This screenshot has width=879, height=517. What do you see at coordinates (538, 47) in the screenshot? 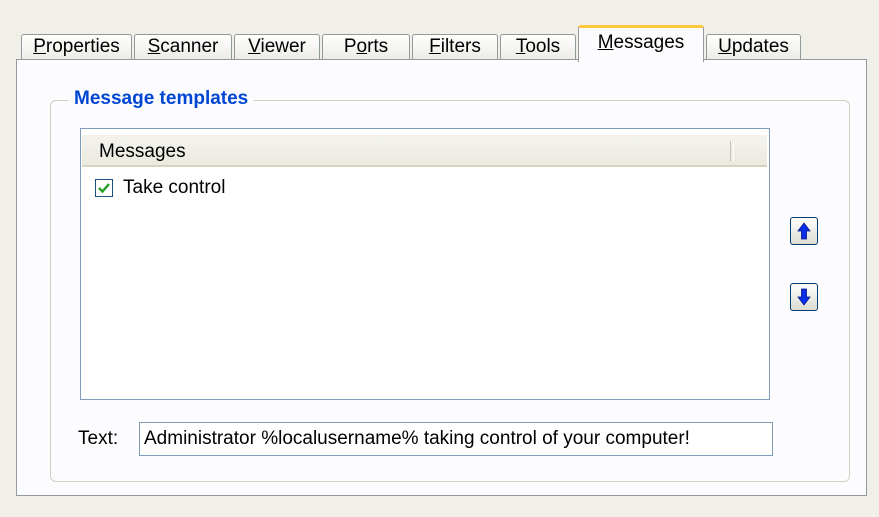
I see `tab-tools: Tools` at bounding box center [538, 47].